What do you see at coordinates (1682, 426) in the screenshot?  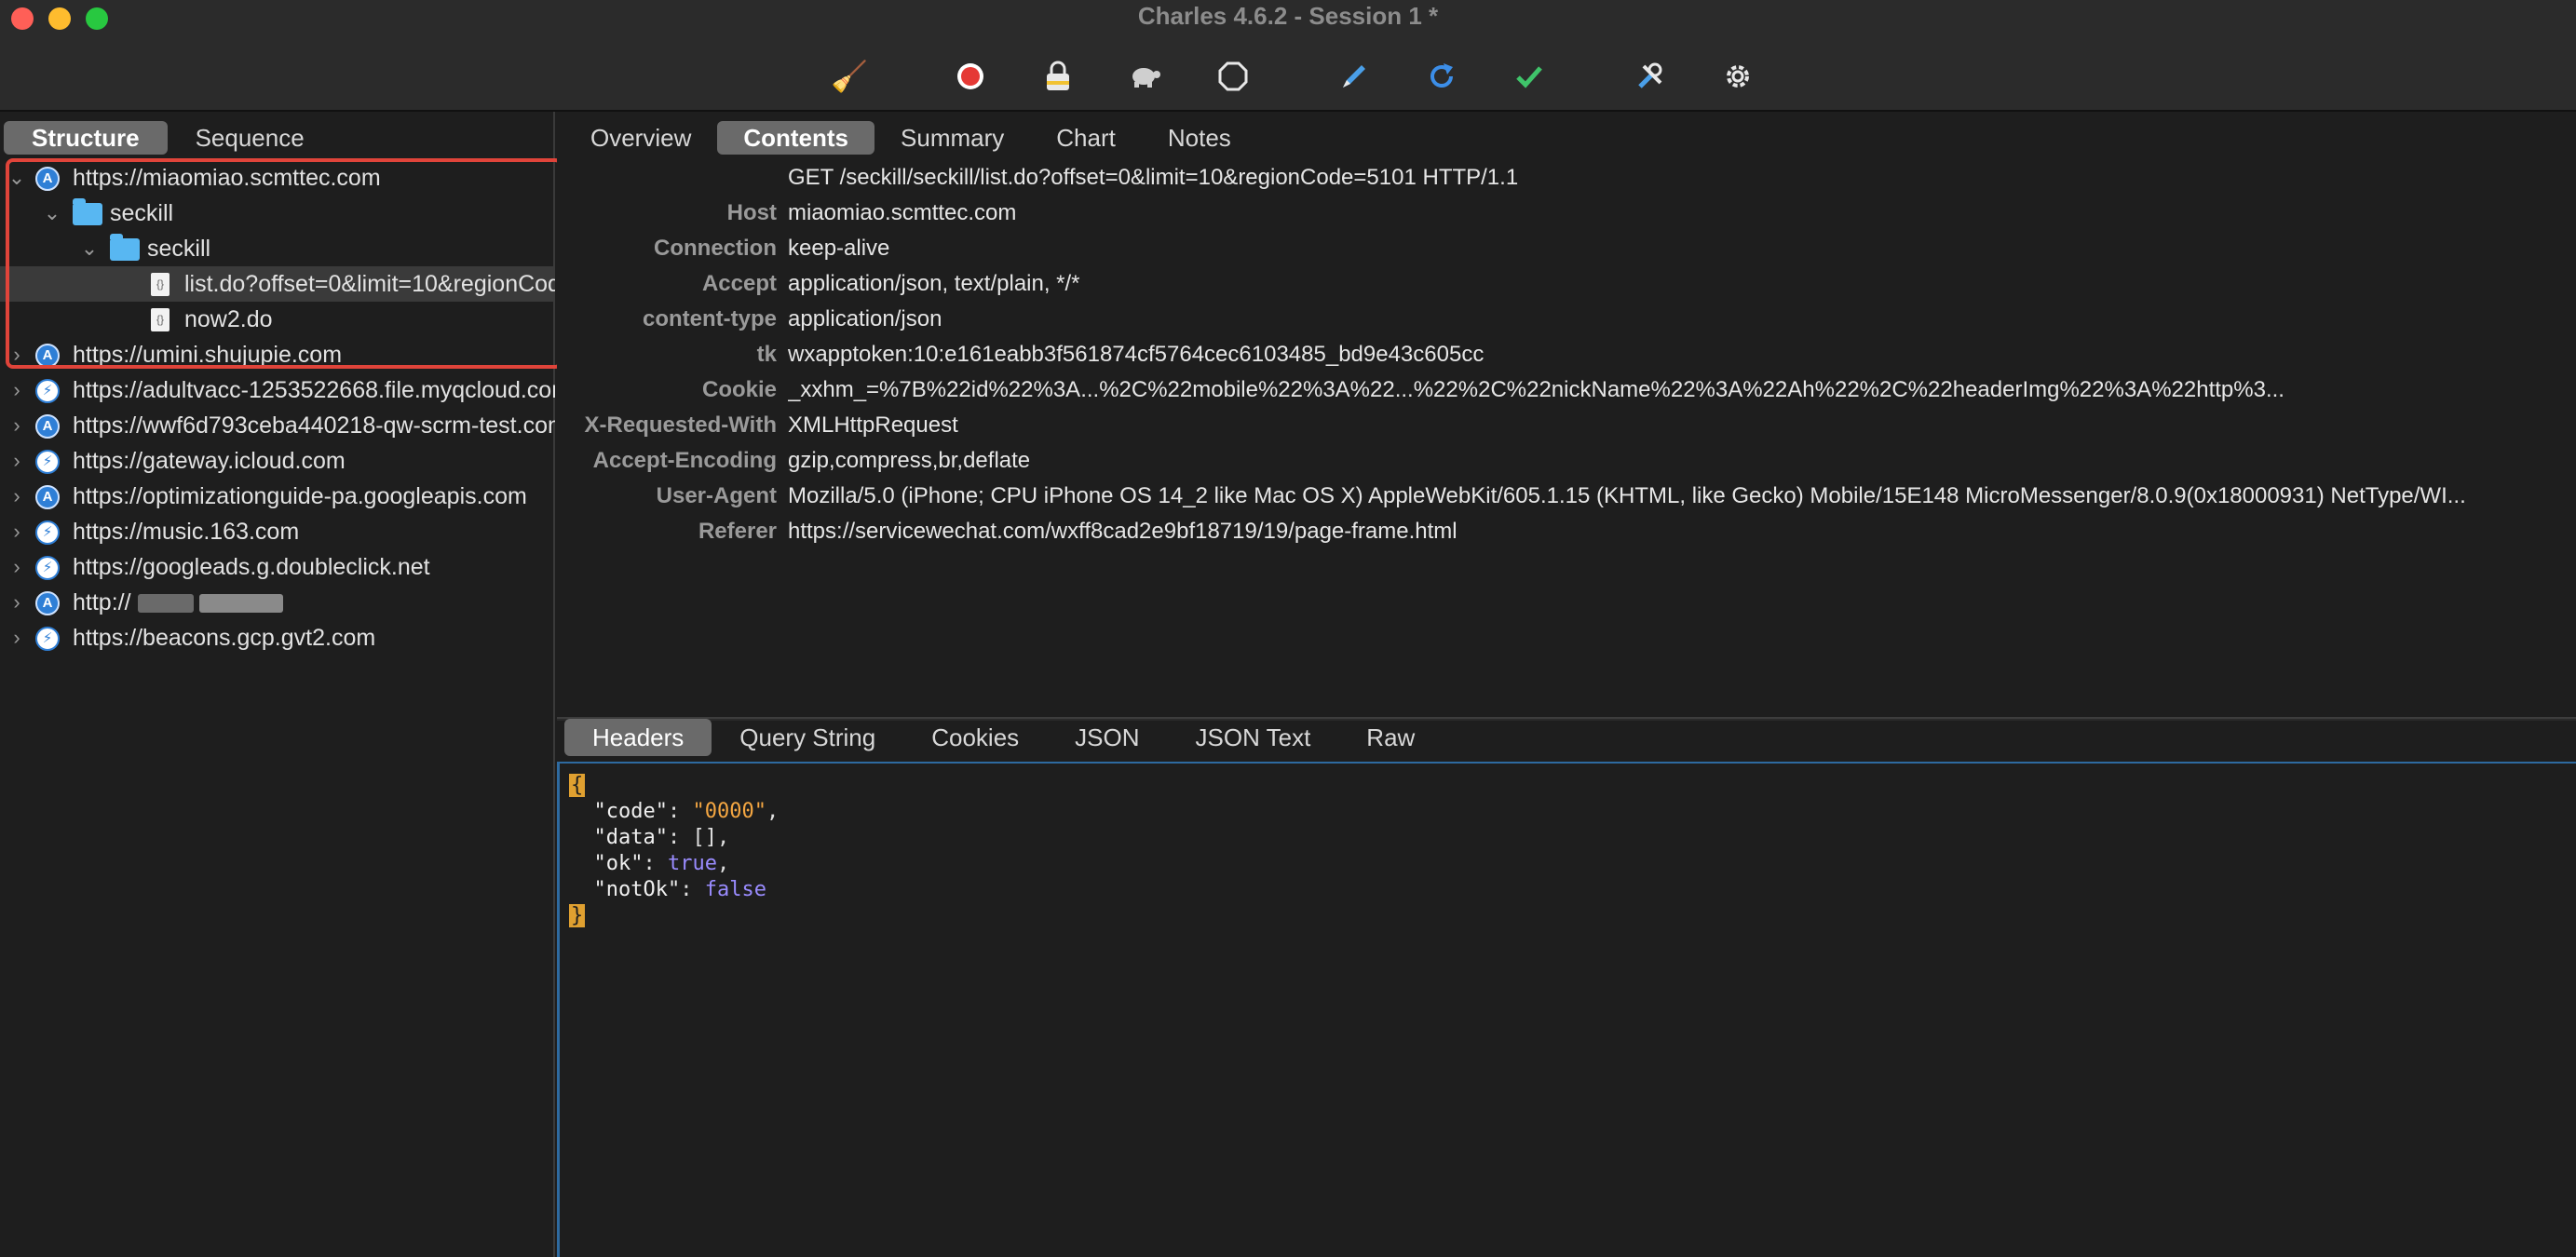 I see `header-value: XMLHttpRequest` at bounding box center [1682, 426].